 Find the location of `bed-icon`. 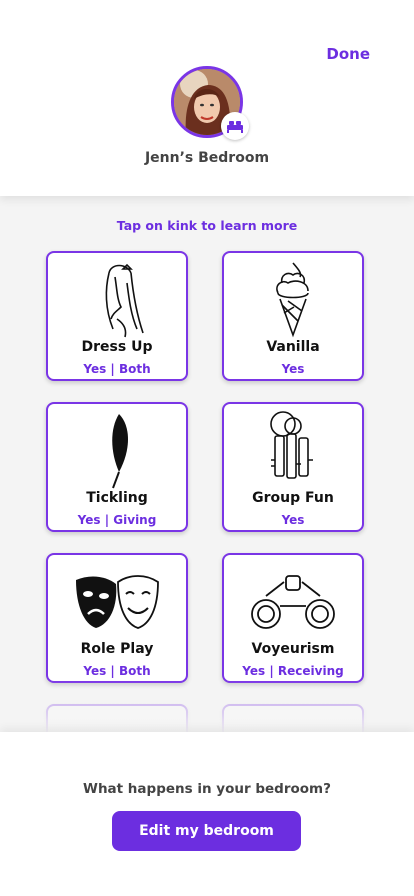

bed-icon is located at coordinates (235, 126).